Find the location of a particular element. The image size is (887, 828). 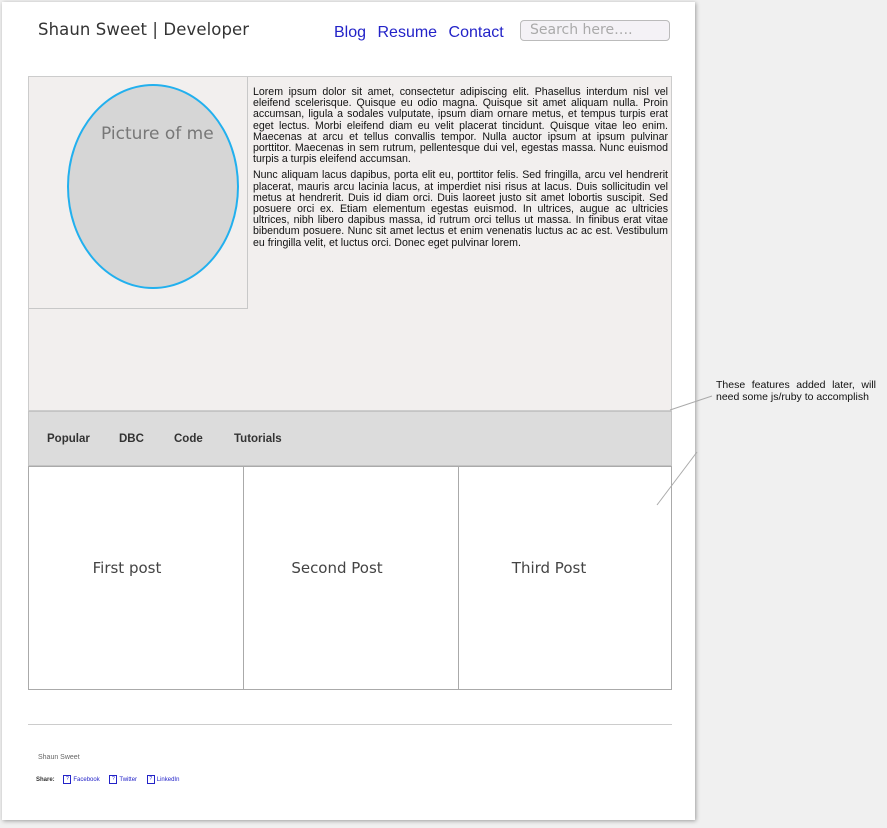

annotation-connector is located at coordinates (684, 450).